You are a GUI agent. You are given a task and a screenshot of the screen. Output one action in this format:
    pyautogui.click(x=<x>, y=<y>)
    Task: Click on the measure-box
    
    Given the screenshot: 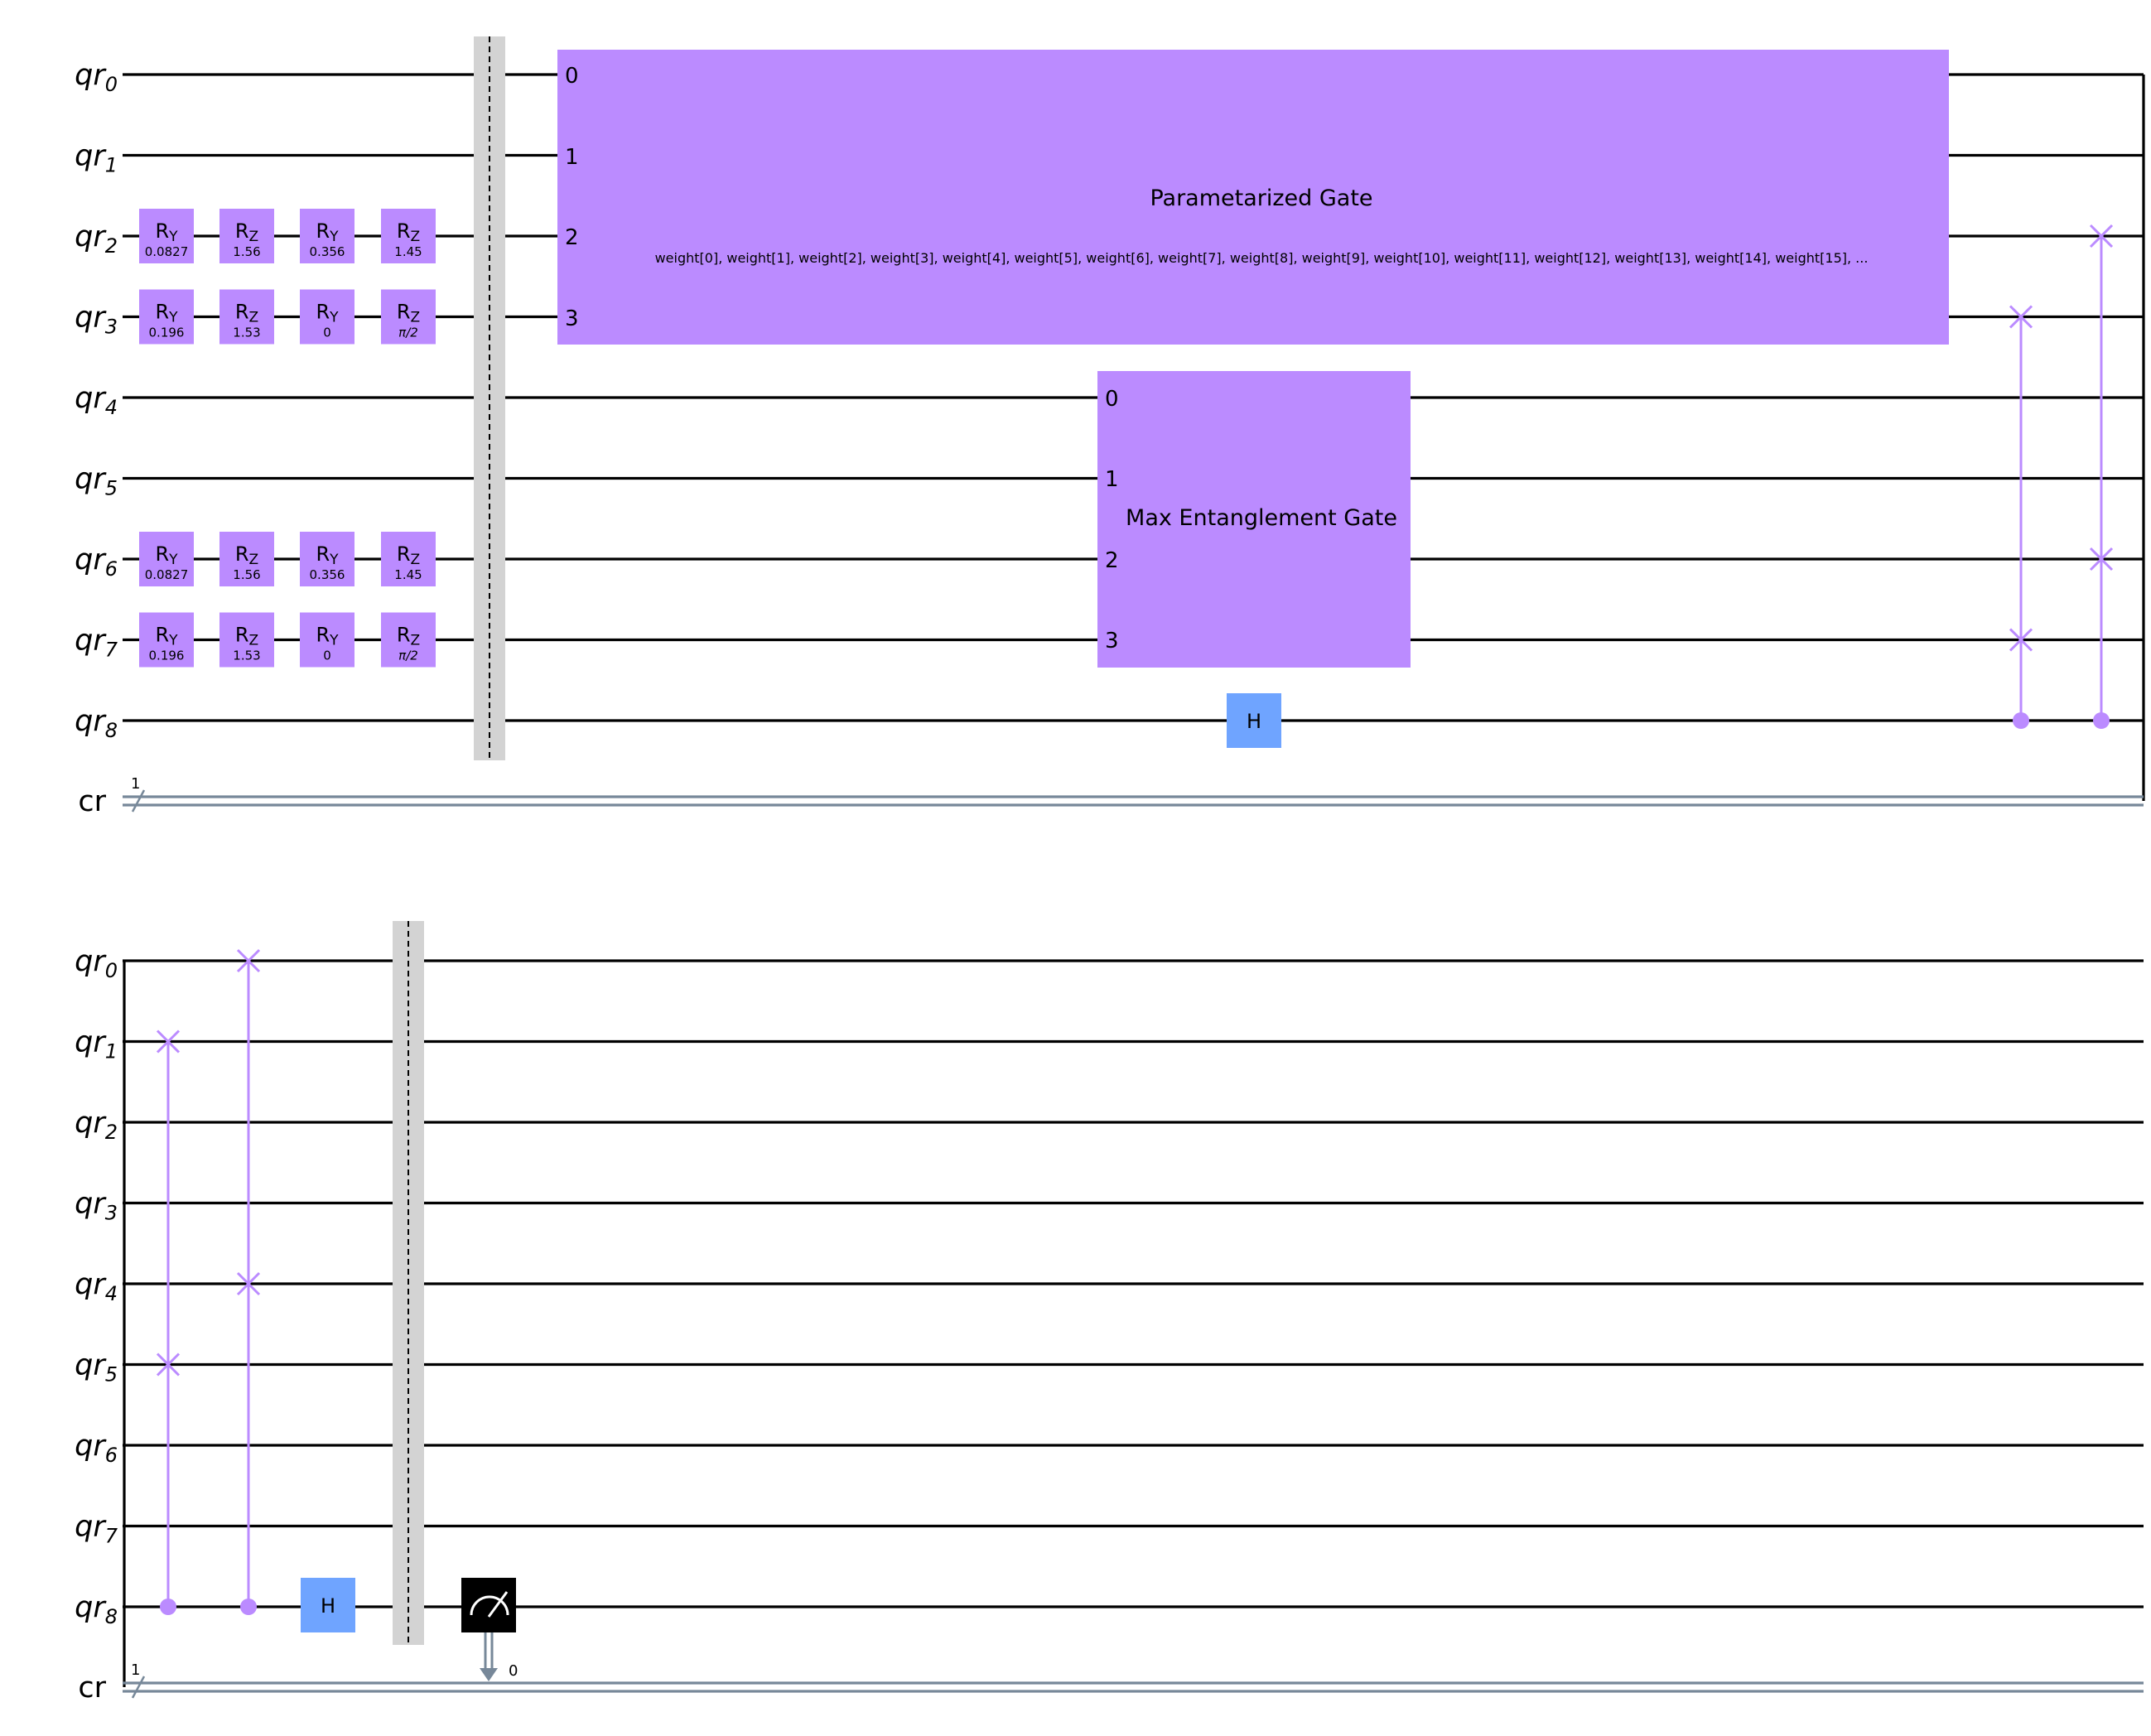 What is the action you would take?
    pyautogui.click(x=488, y=1605)
    